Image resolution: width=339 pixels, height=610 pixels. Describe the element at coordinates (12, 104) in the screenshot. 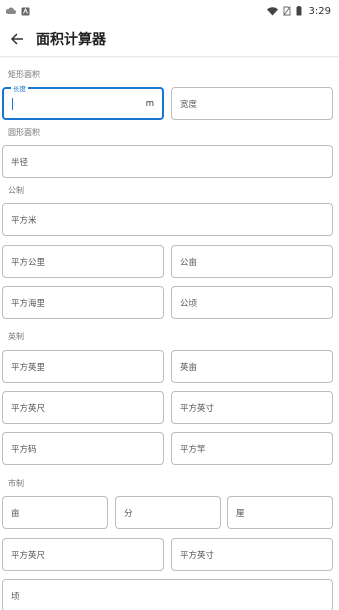

I see `text-caret` at that location.